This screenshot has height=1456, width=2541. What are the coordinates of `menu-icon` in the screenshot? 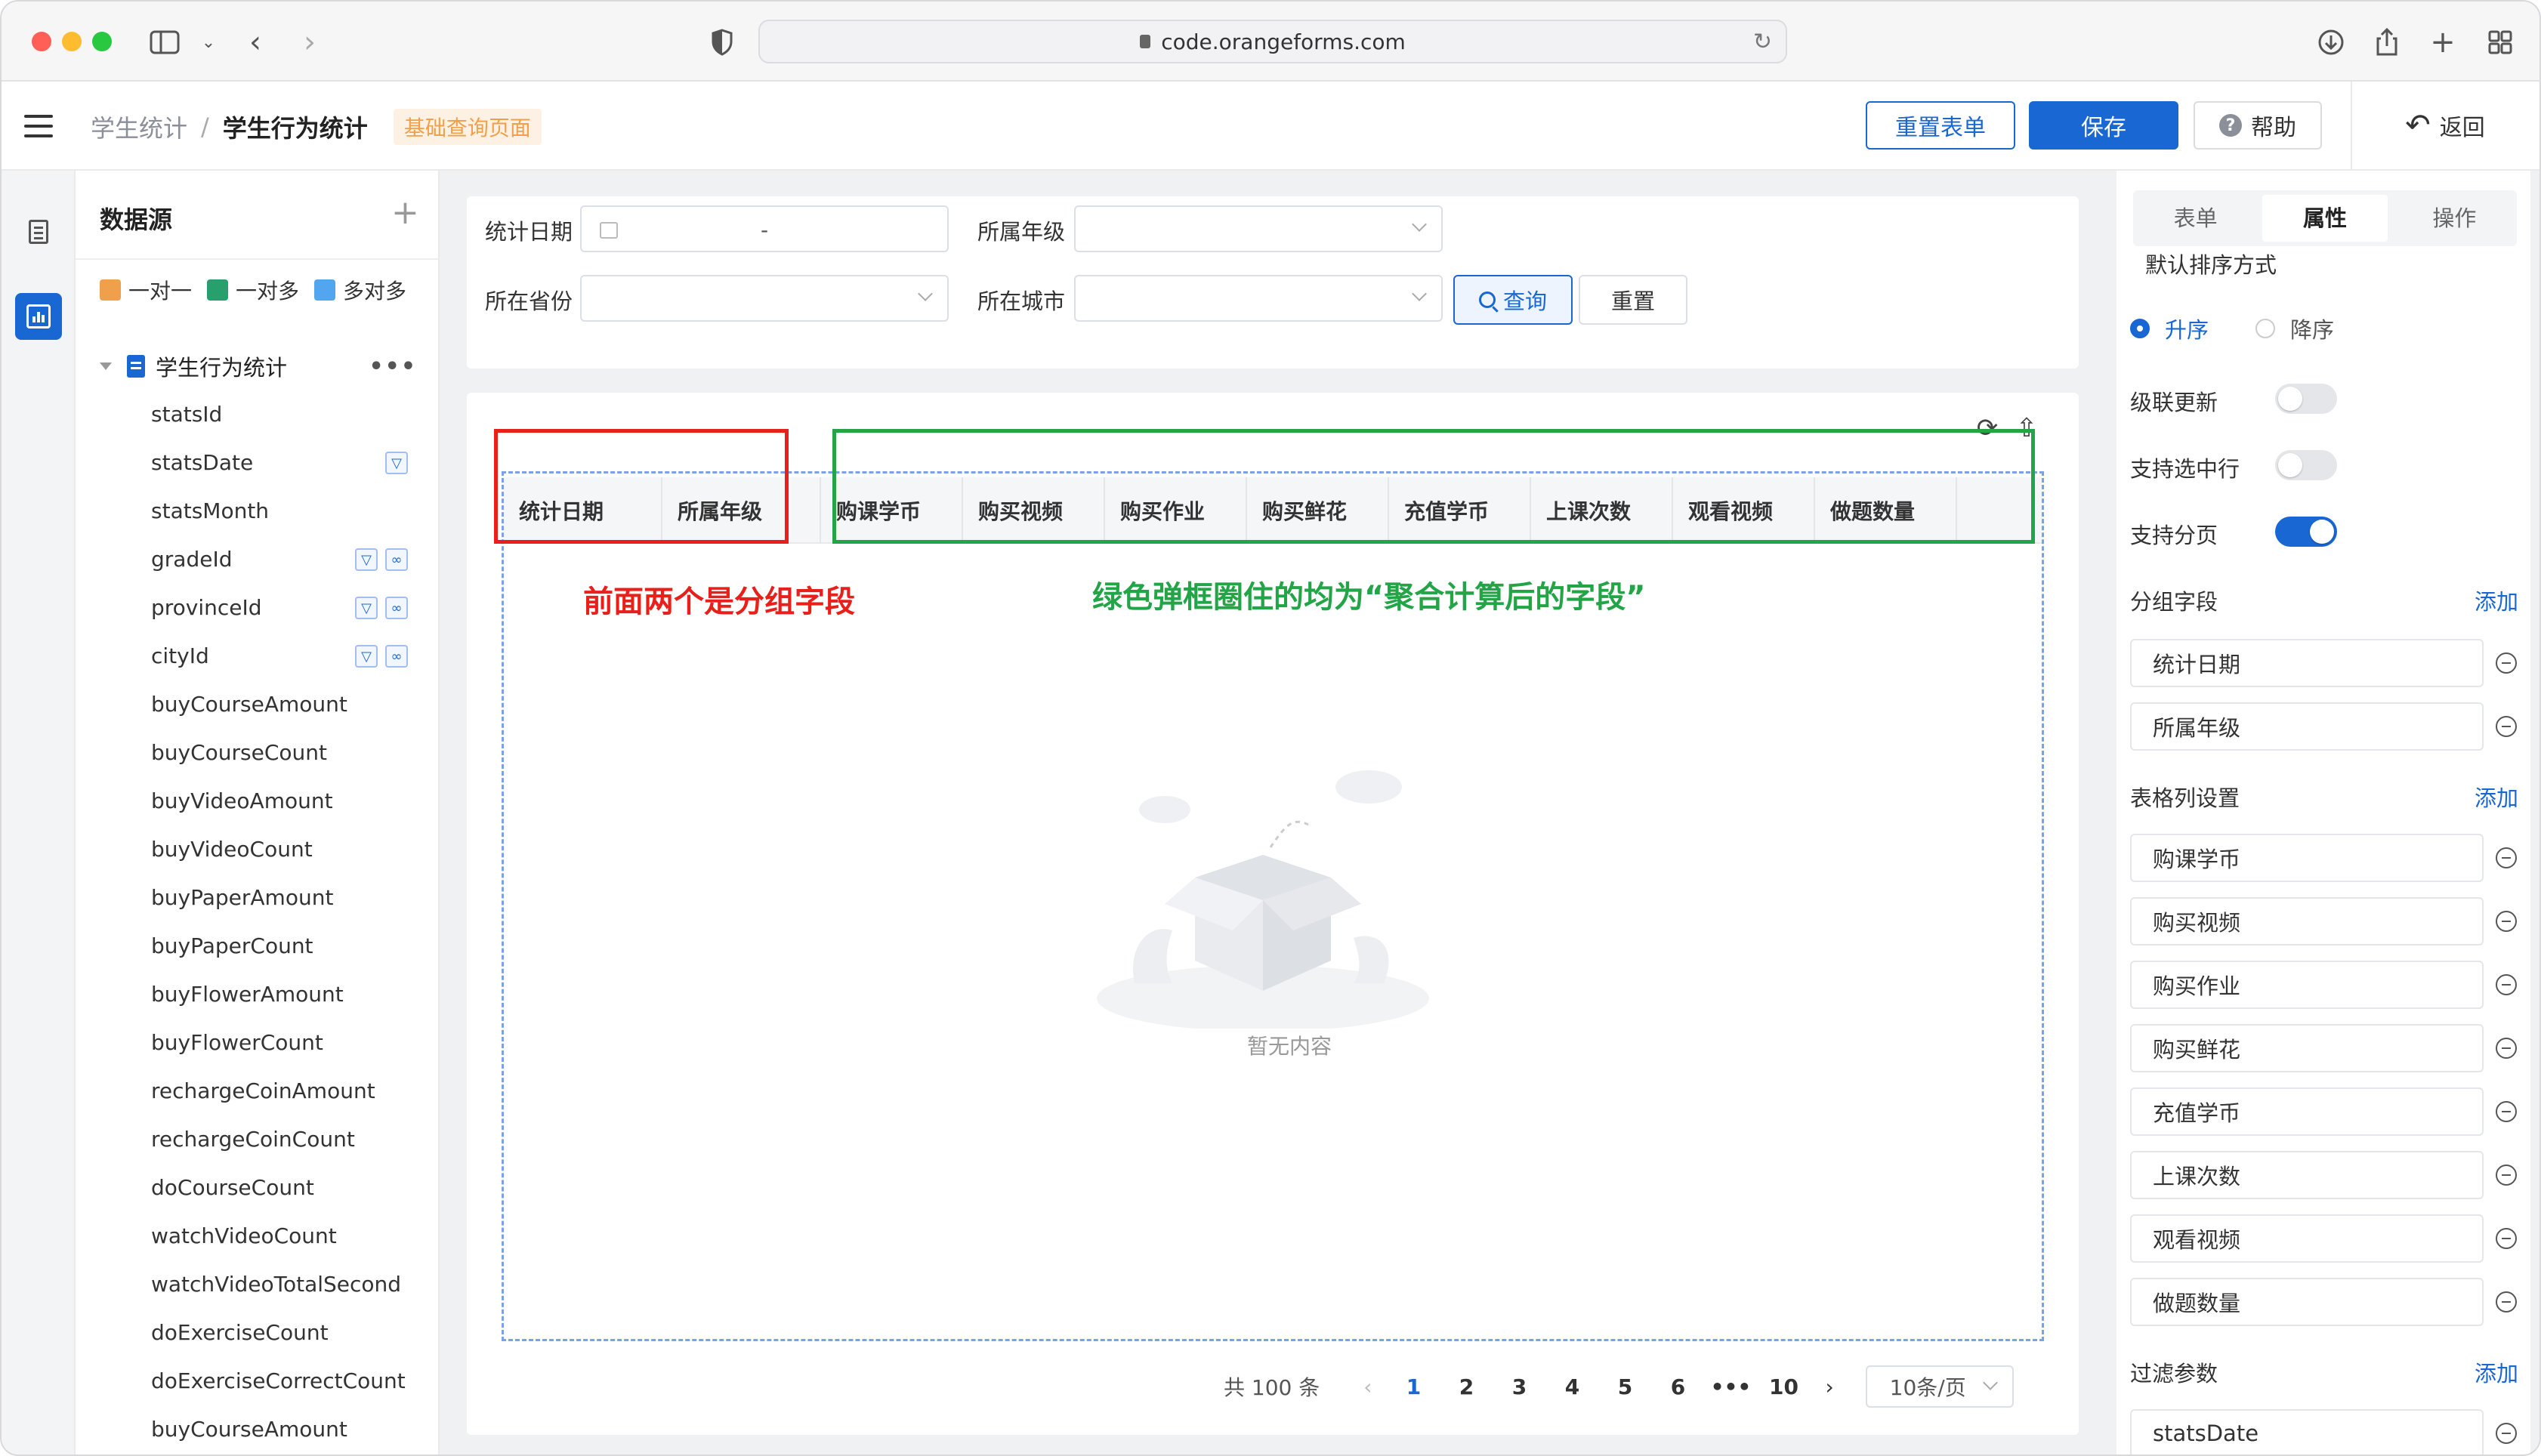 It's located at (38, 126).